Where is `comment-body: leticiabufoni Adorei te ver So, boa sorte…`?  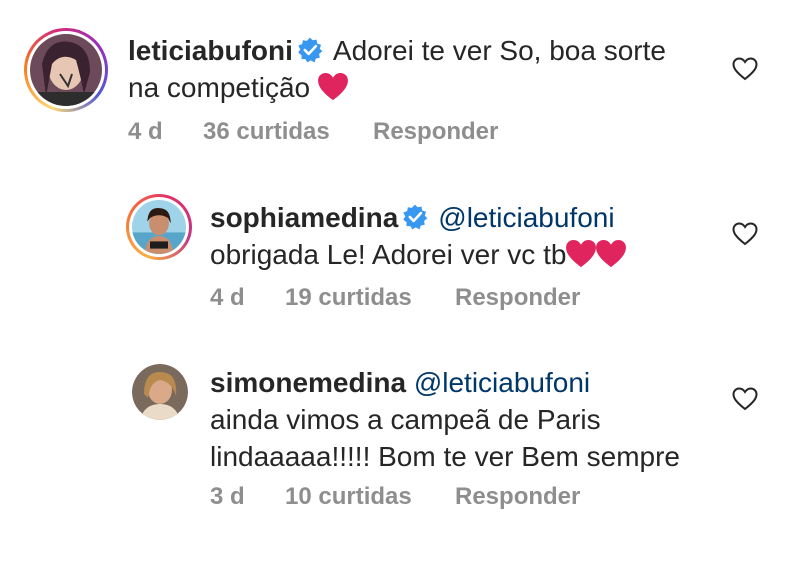 comment-body: leticiabufoni Adorei te ver So, boa sorte… is located at coordinates (418, 69).